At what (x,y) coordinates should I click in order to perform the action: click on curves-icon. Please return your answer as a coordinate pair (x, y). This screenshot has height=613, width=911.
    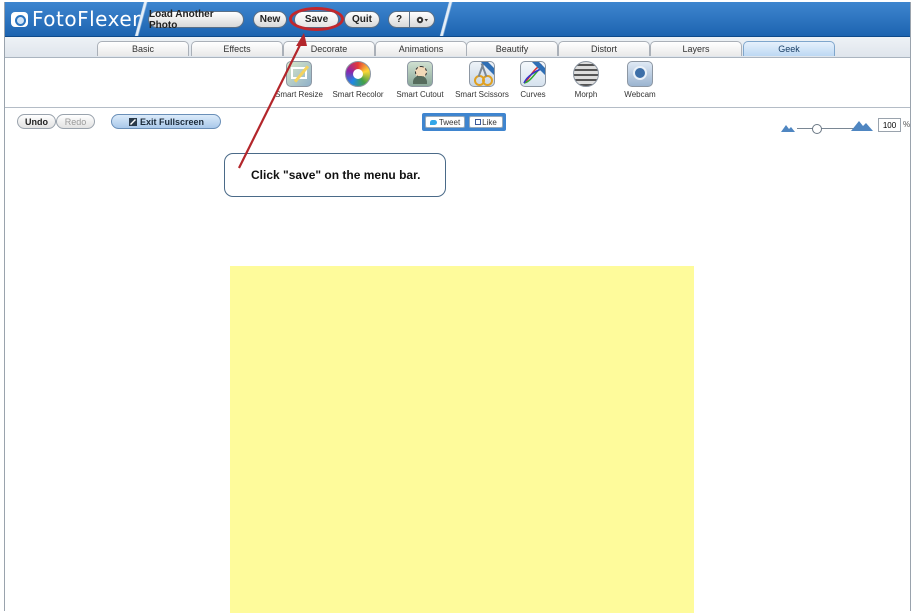
    Looking at the image, I should click on (533, 74).